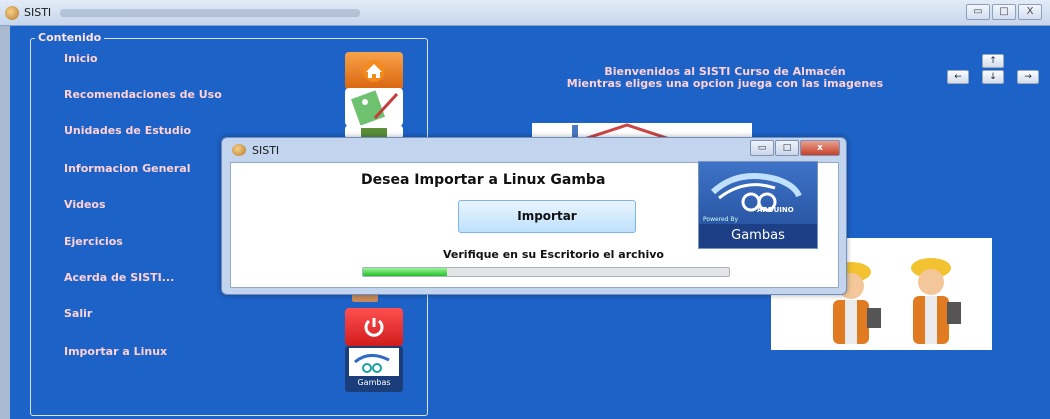 The width and height of the screenshot is (1050, 419). Describe the element at coordinates (820, 148) in the screenshot. I see `dialog-close-button: x` at that location.